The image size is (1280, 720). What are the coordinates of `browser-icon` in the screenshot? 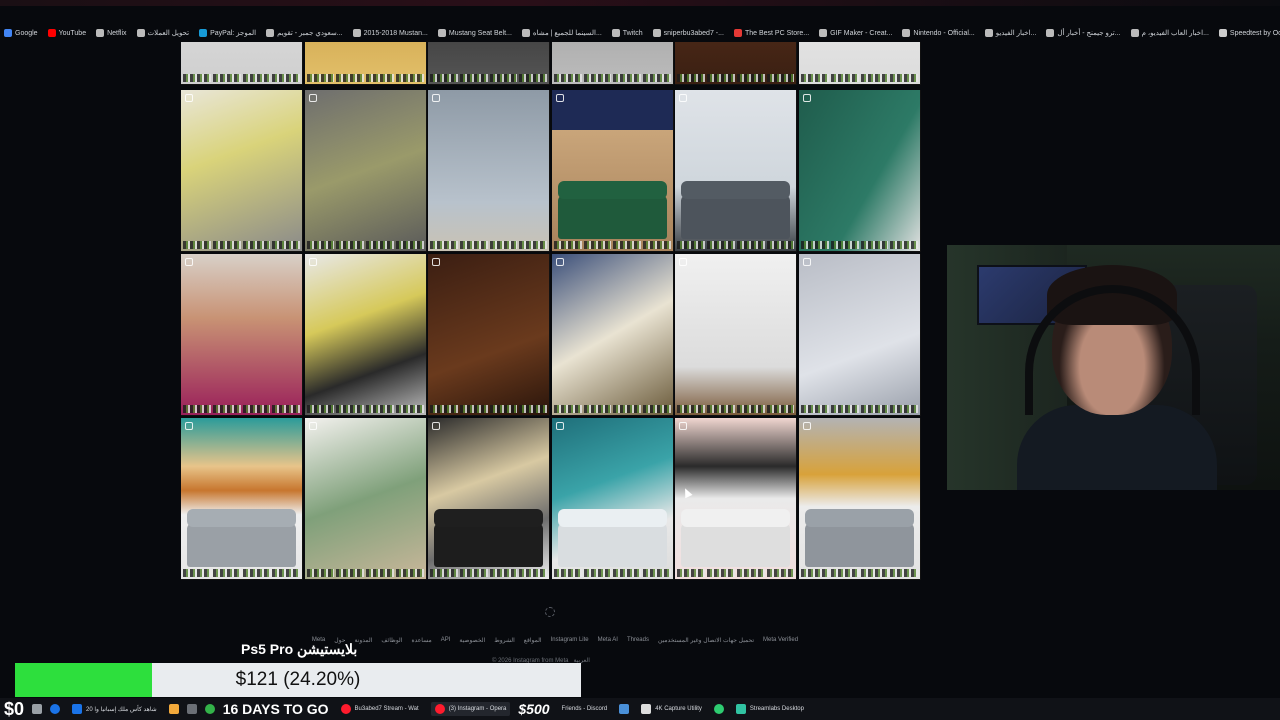 It's located at (77, 709).